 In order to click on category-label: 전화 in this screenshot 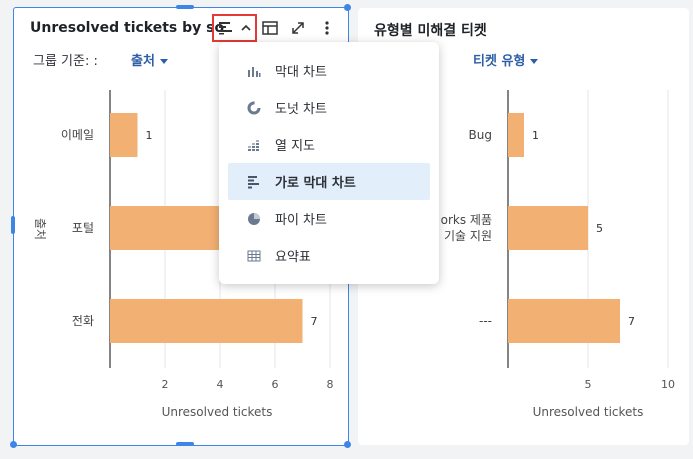, I will do `click(83, 321)`.